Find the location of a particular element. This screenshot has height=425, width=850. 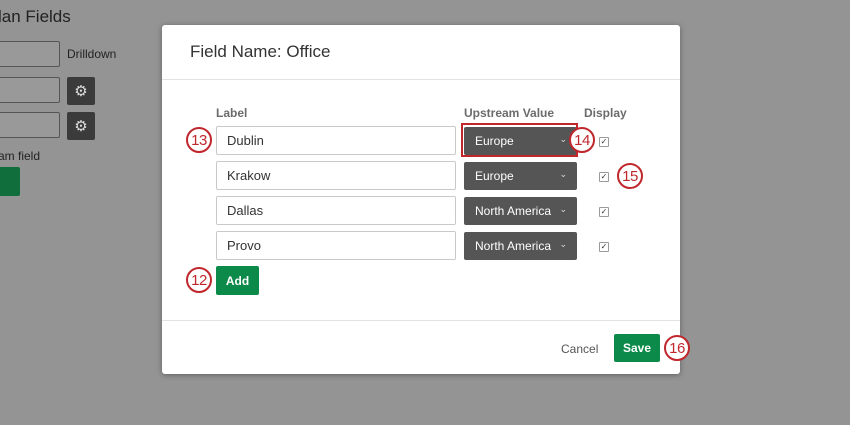

footer-divider is located at coordinates (421, 320).